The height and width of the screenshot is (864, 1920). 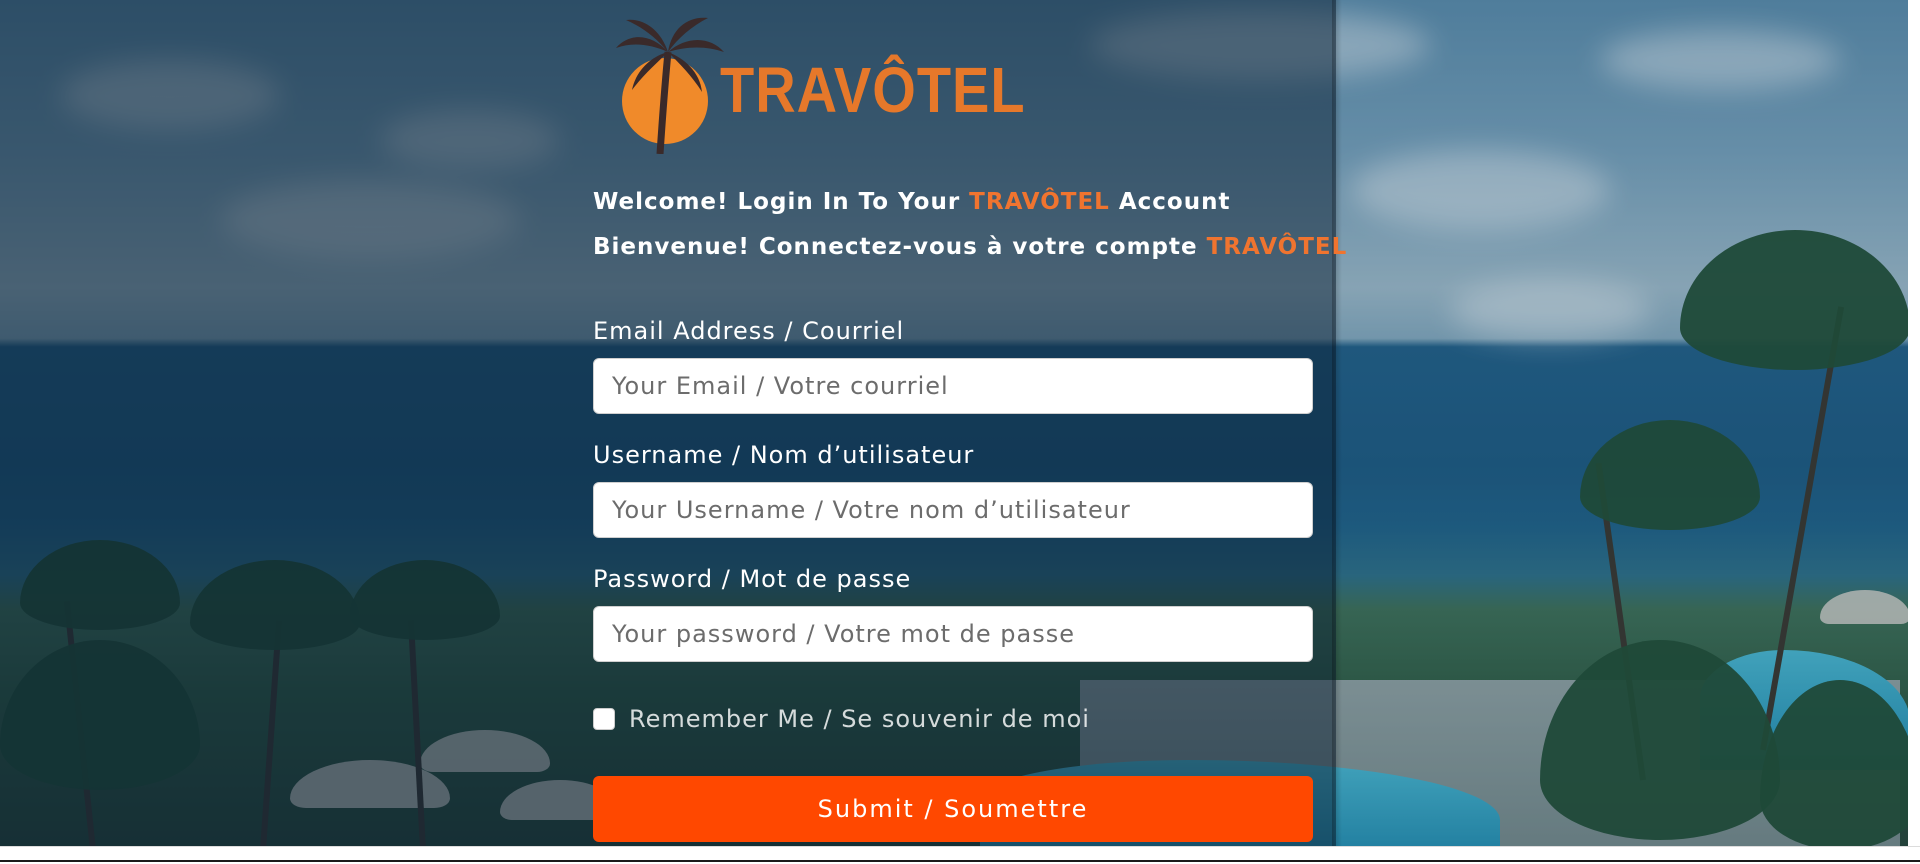 I want to click on brand-logo: TRAVÔTEL, so click(x=818, y=84).